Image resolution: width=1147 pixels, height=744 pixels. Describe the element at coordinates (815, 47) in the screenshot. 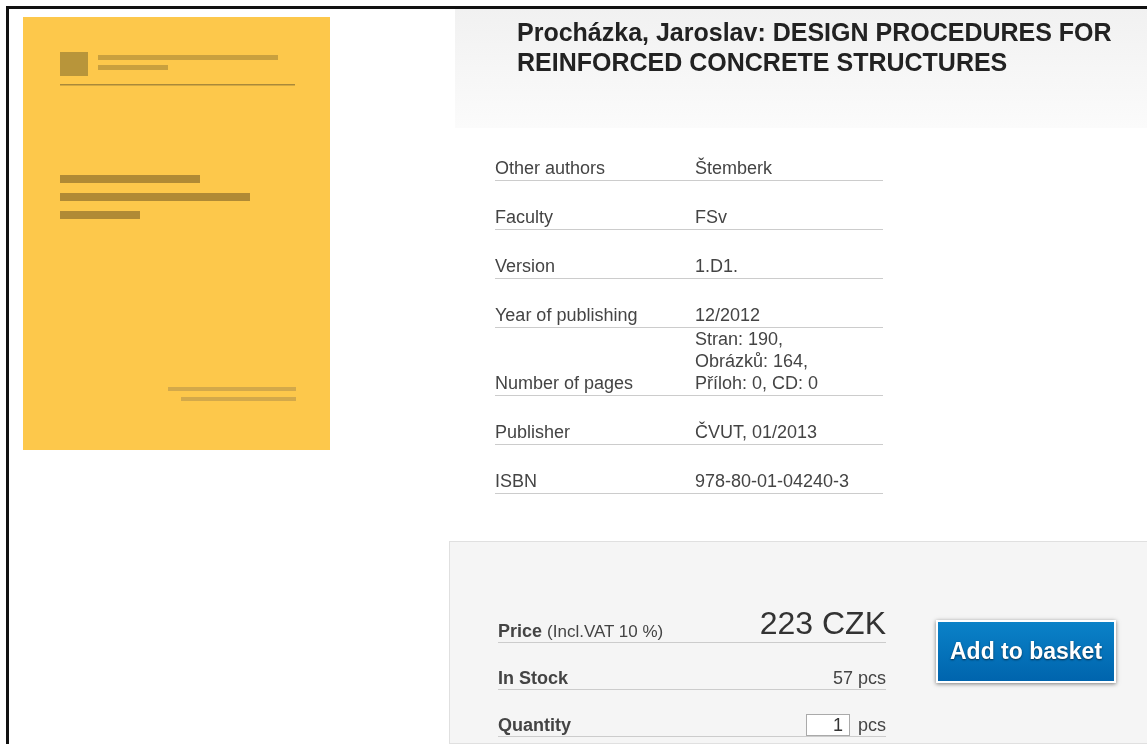

I see `book-title: Procházka, Jaroslav: DESIGN PROCEDURES FOR REINFORCED CONCRETE STRUCTURES` at that location.